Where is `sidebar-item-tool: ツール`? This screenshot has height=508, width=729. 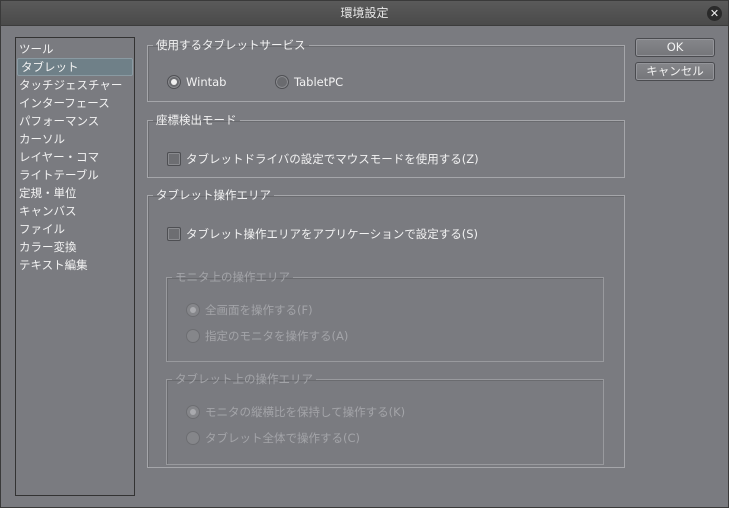 sidebar-item-tool: ツール is located at coordinates (75, 49).